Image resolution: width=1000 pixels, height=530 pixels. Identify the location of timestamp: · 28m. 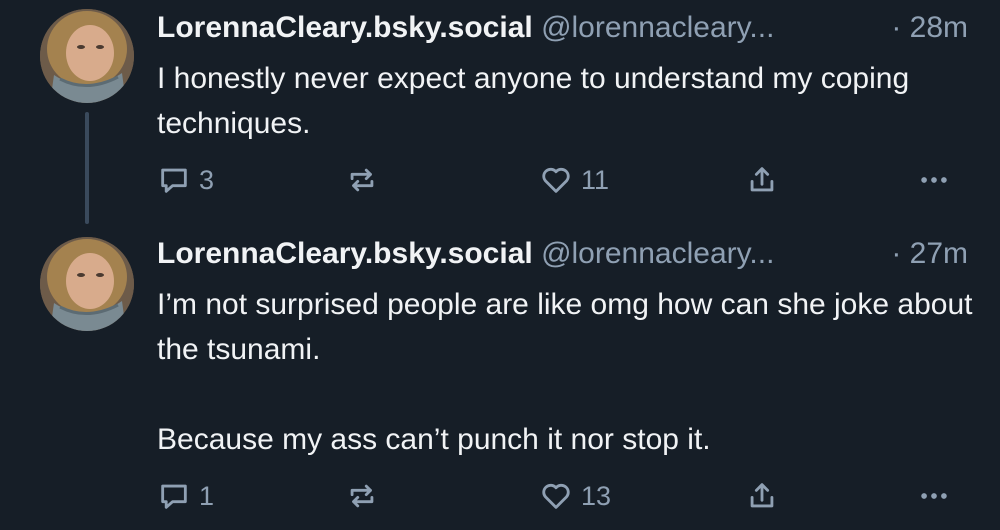
(927, 28).